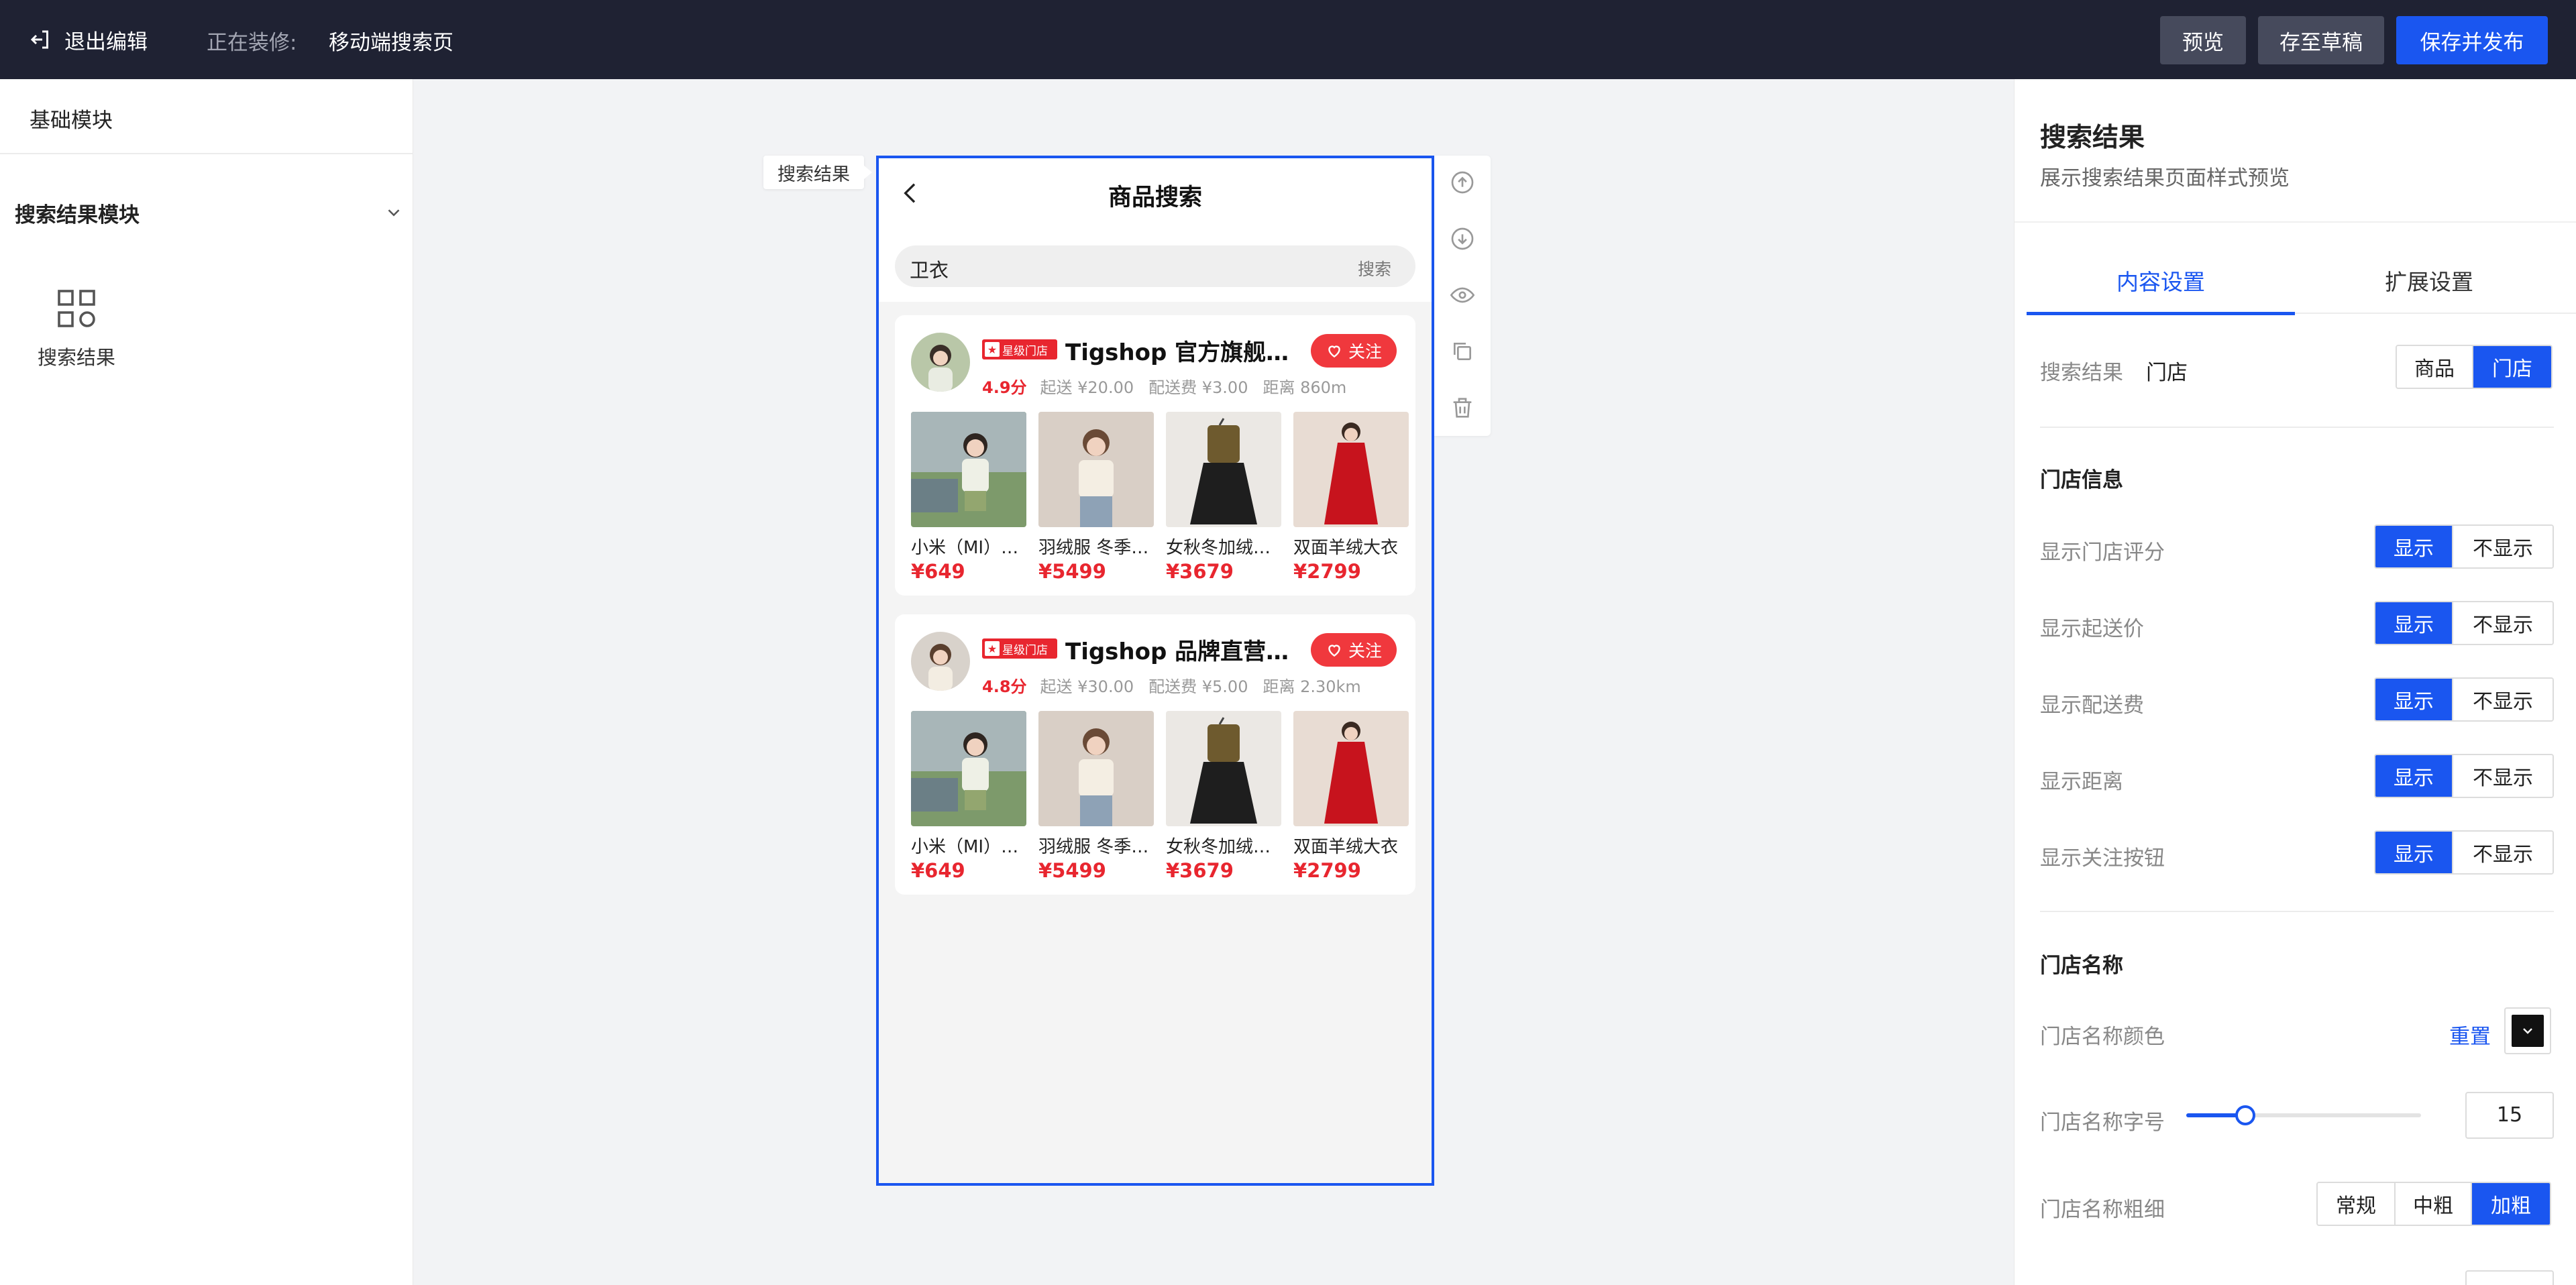 The image size is (2576, 1285). Describe the element at coordinates (2509, 1277) in the screenshot. I see `next-setting-input` at that location.